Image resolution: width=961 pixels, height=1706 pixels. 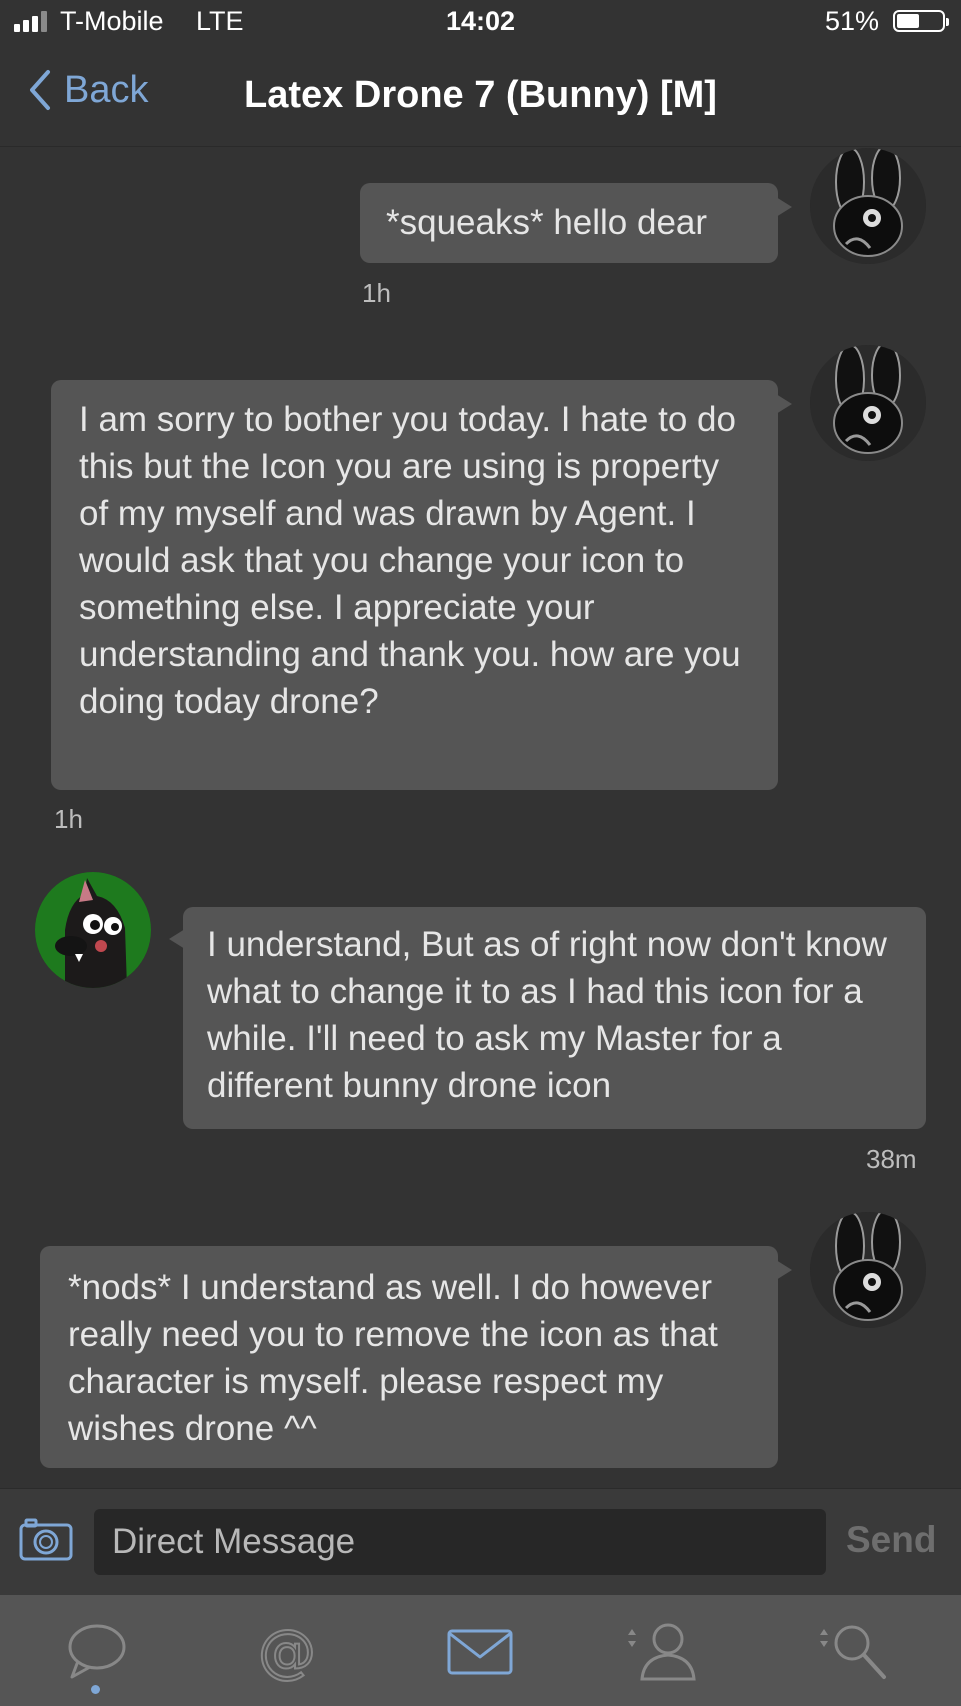 I want to click on message-input-container, so click(x=460, y=1542).